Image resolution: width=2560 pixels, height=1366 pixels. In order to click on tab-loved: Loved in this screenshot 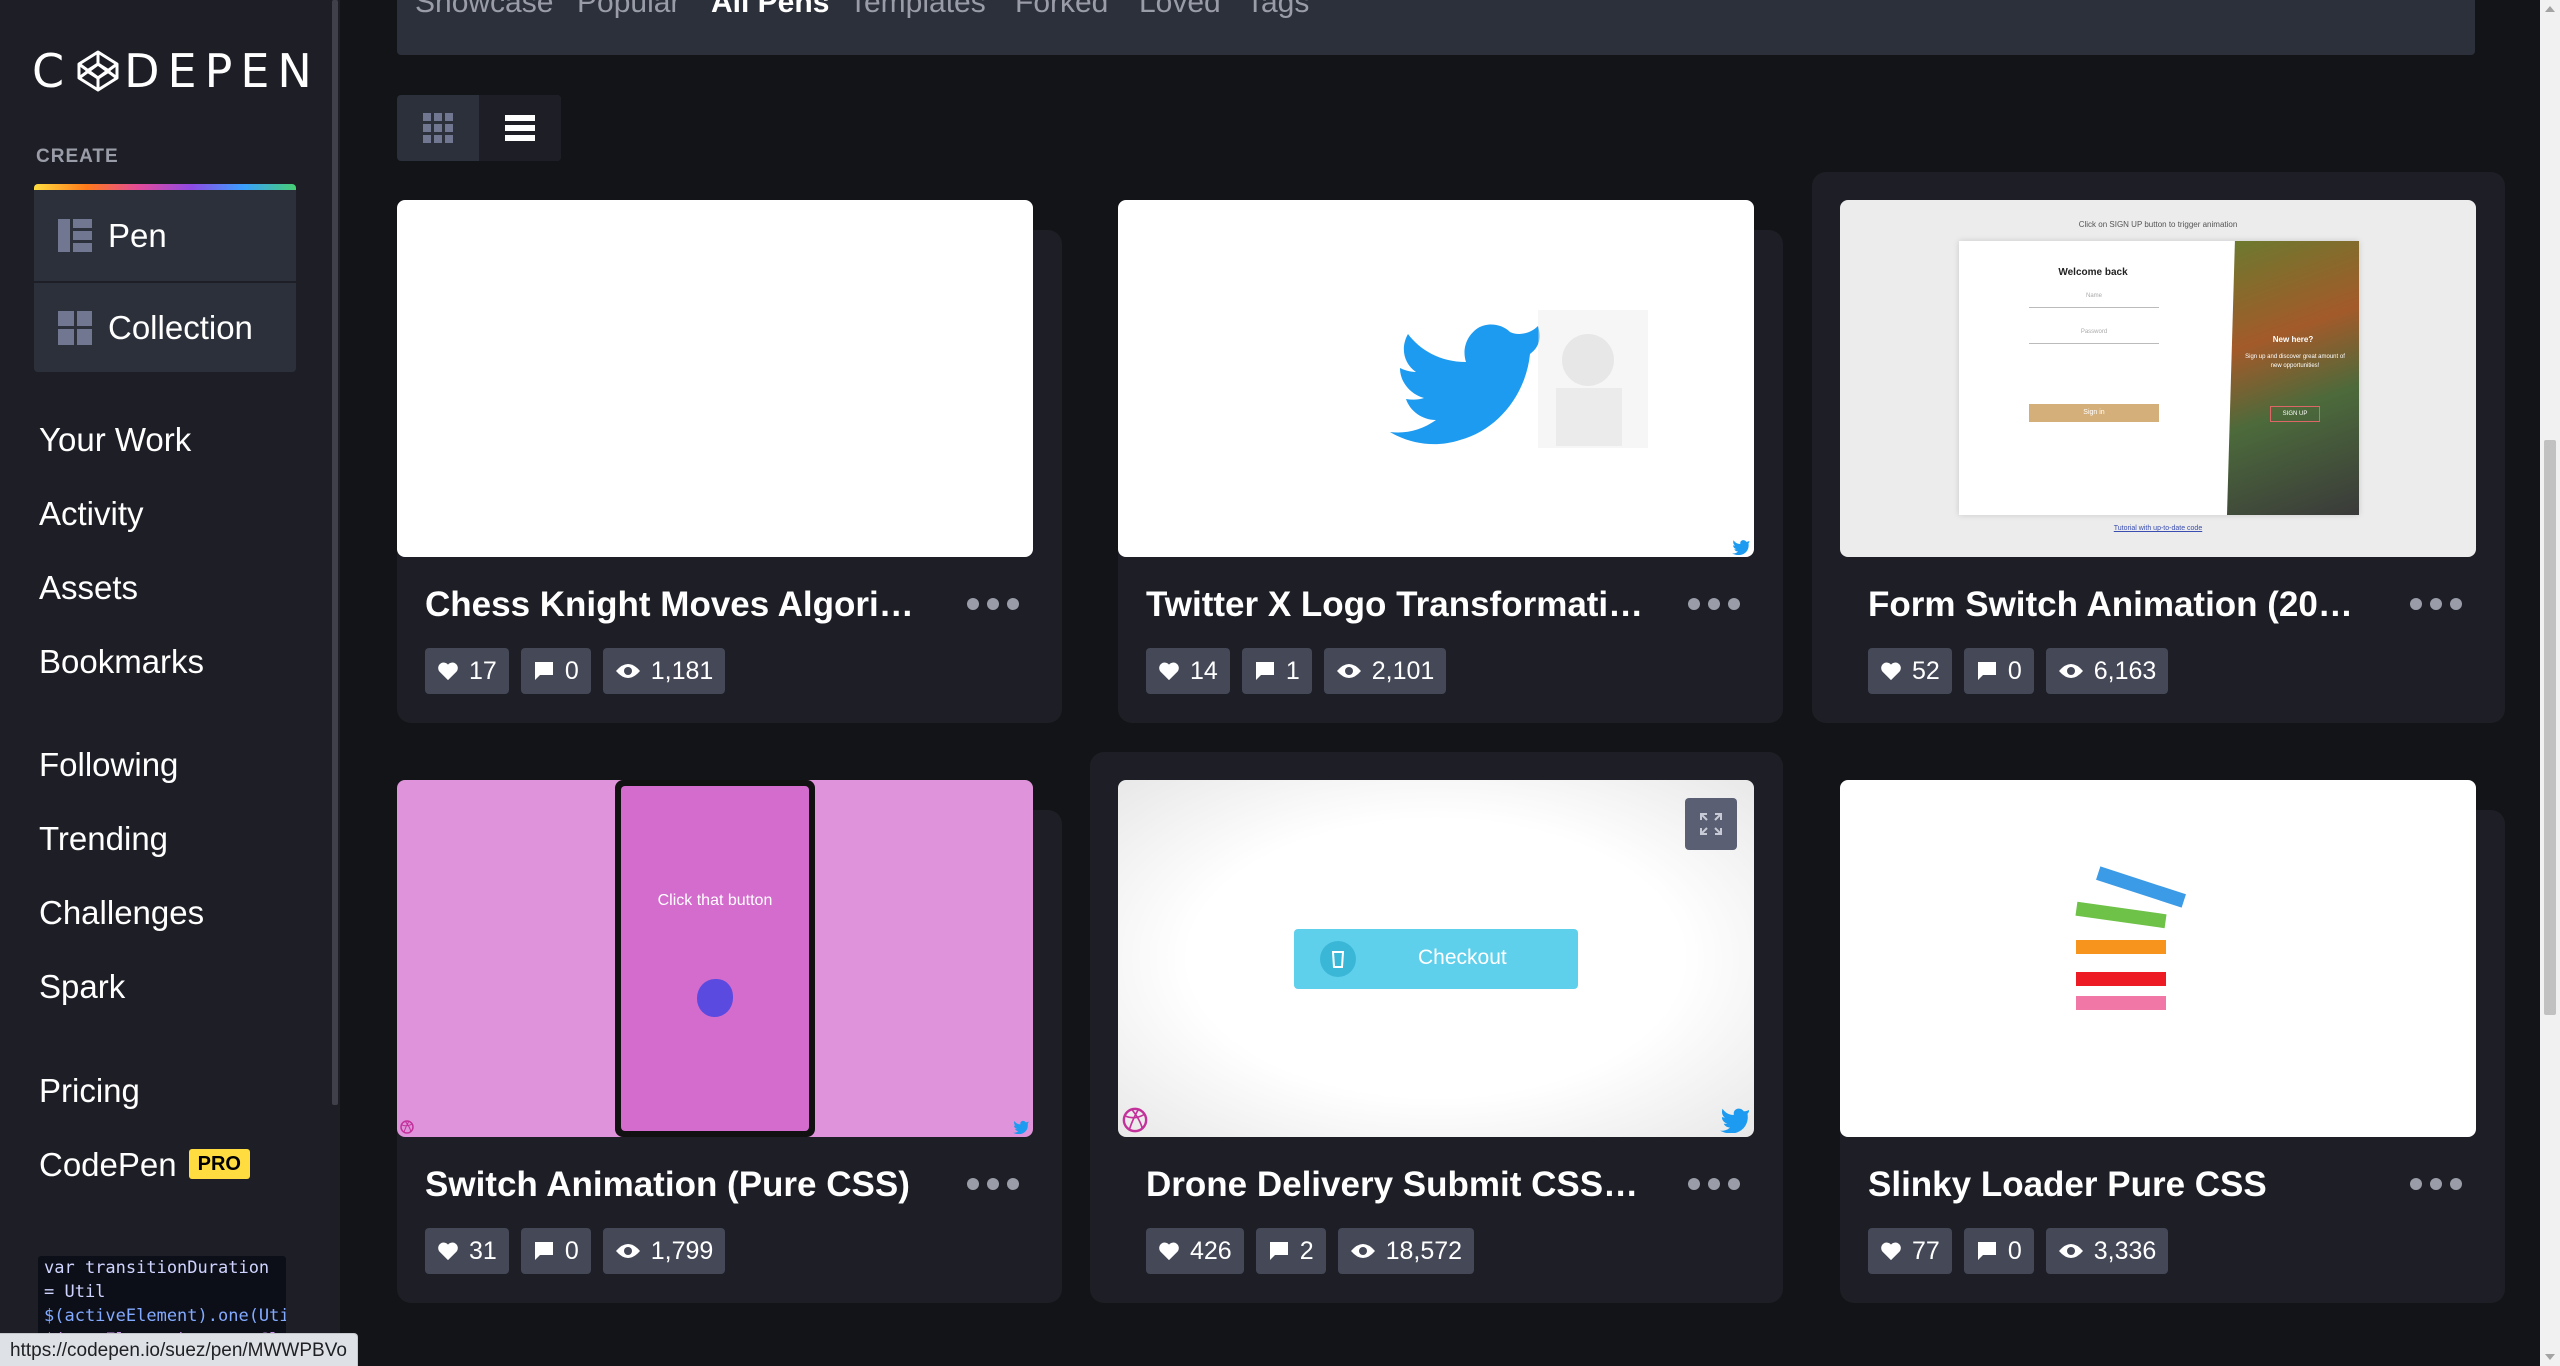, I will do `click(1180, 10)`.